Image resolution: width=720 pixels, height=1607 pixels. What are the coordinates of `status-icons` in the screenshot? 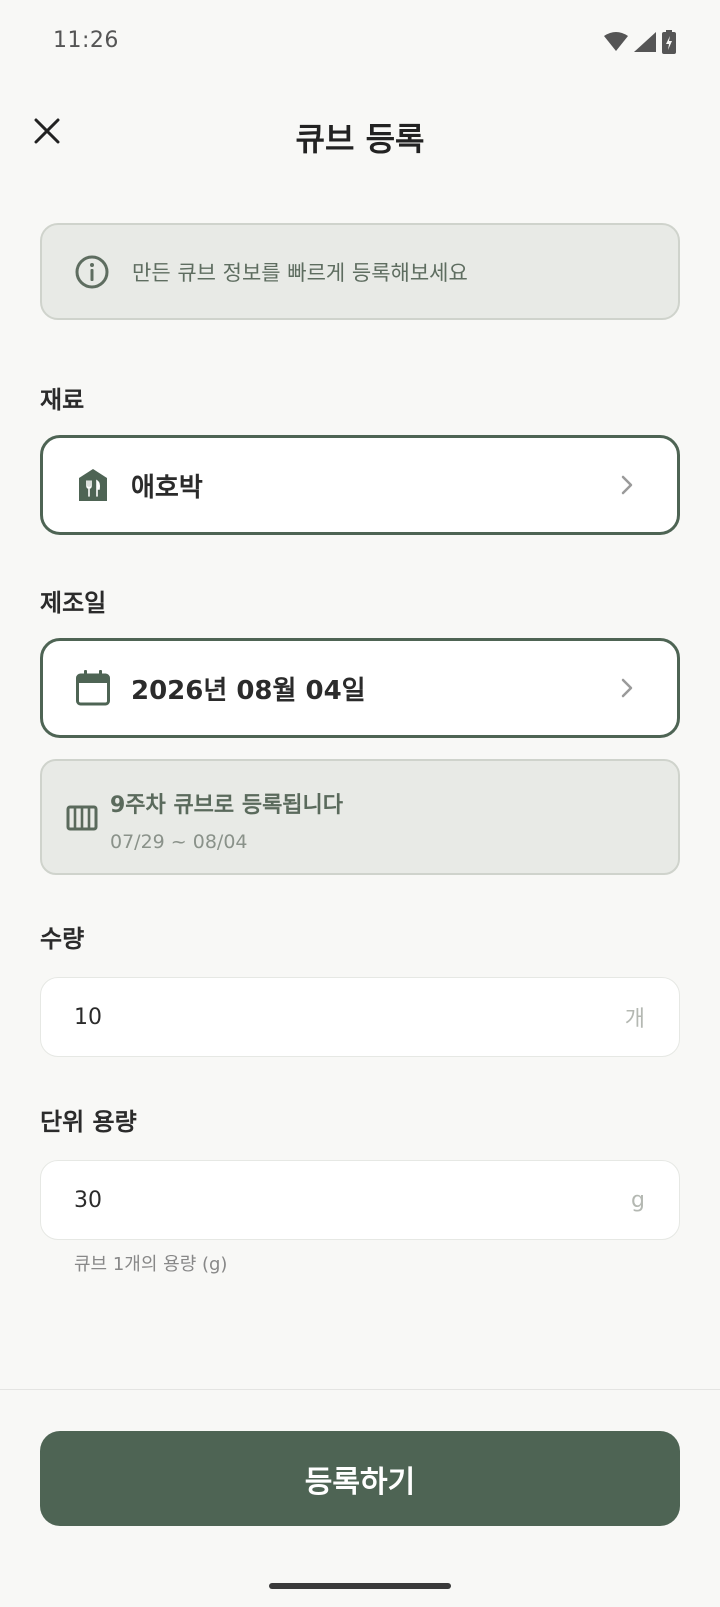 It's located at (640, 42).